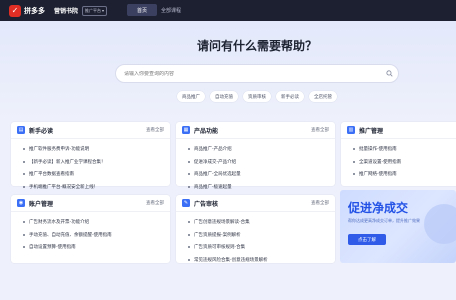 This screenshot has height=300, width=456. Describe the element at coordinates (142, 10) in the screenshot. I see `nav-home-tab: 首页` at that location.